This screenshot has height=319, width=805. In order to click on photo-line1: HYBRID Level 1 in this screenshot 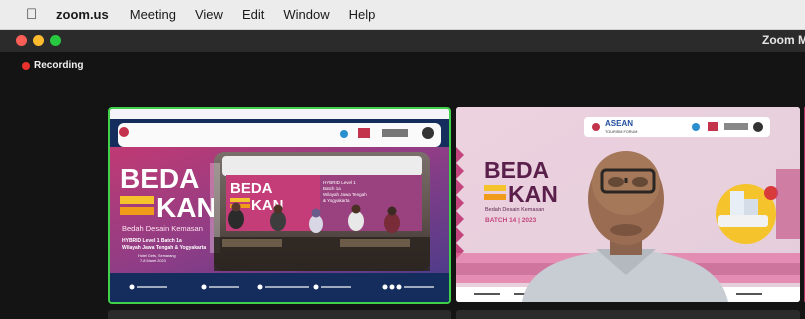, I will do `click(339, 182)`.